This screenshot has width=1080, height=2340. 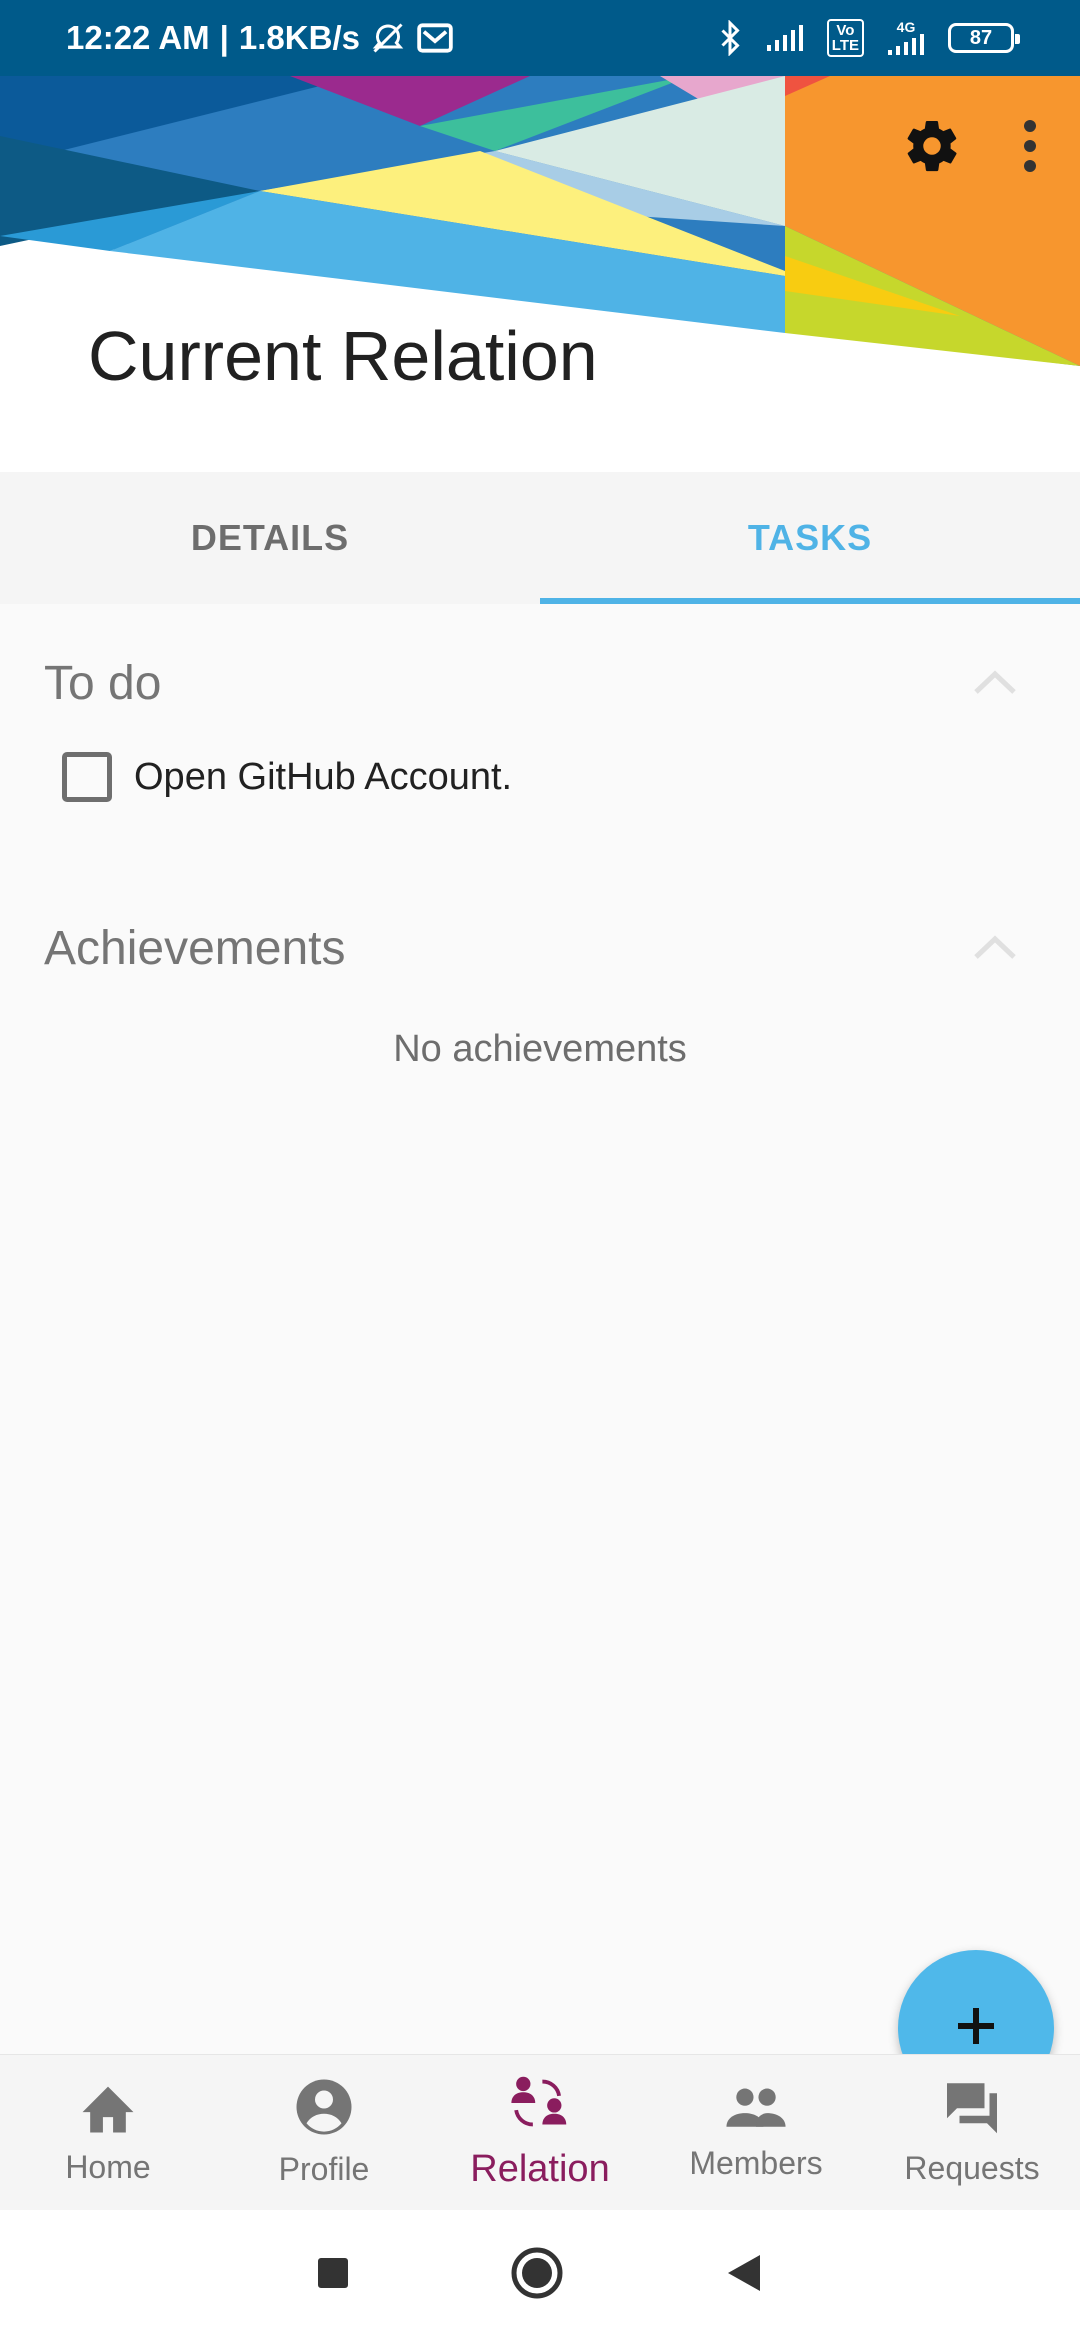 I want to click on tab-details: DETAILS, so click(x=270, y=538).